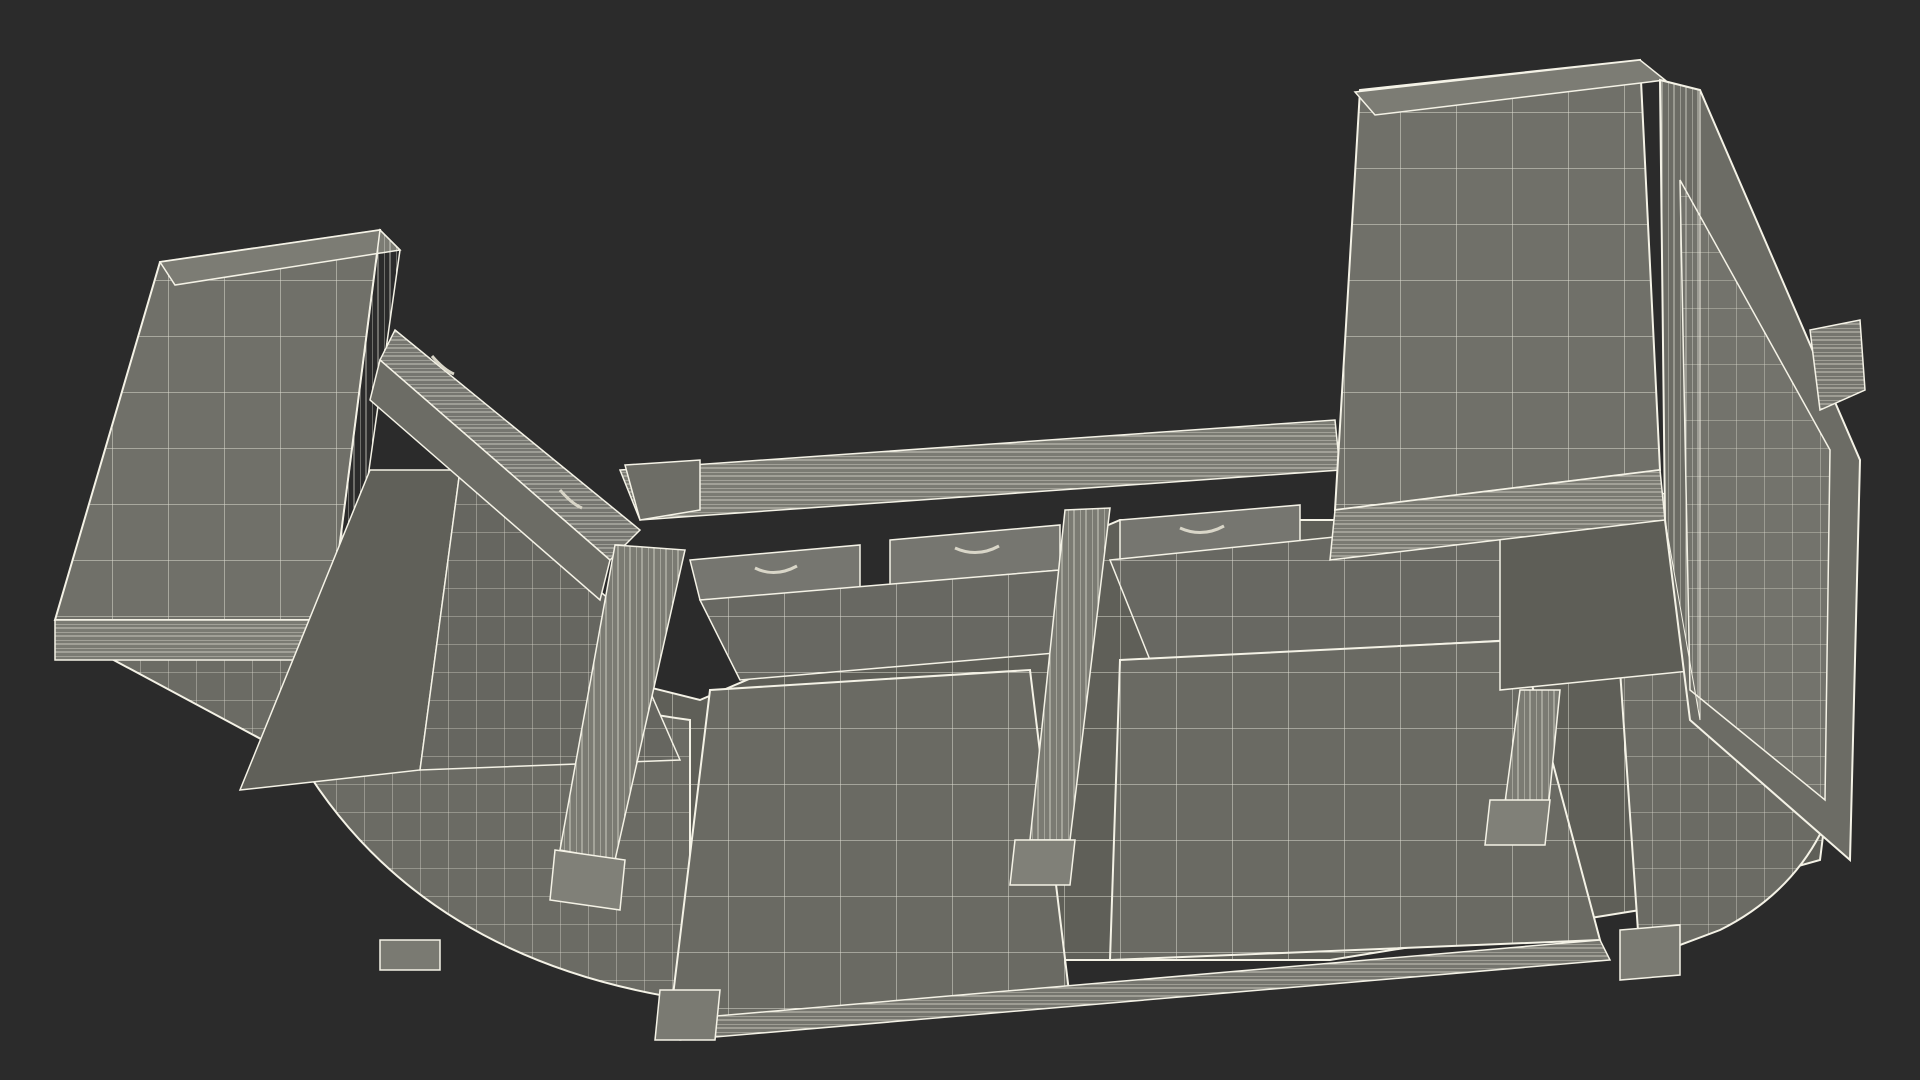  What do you see at coordinates (1837, 365) in the screenshot?
I see `right-back-block` at bounding box center [1837, 365].